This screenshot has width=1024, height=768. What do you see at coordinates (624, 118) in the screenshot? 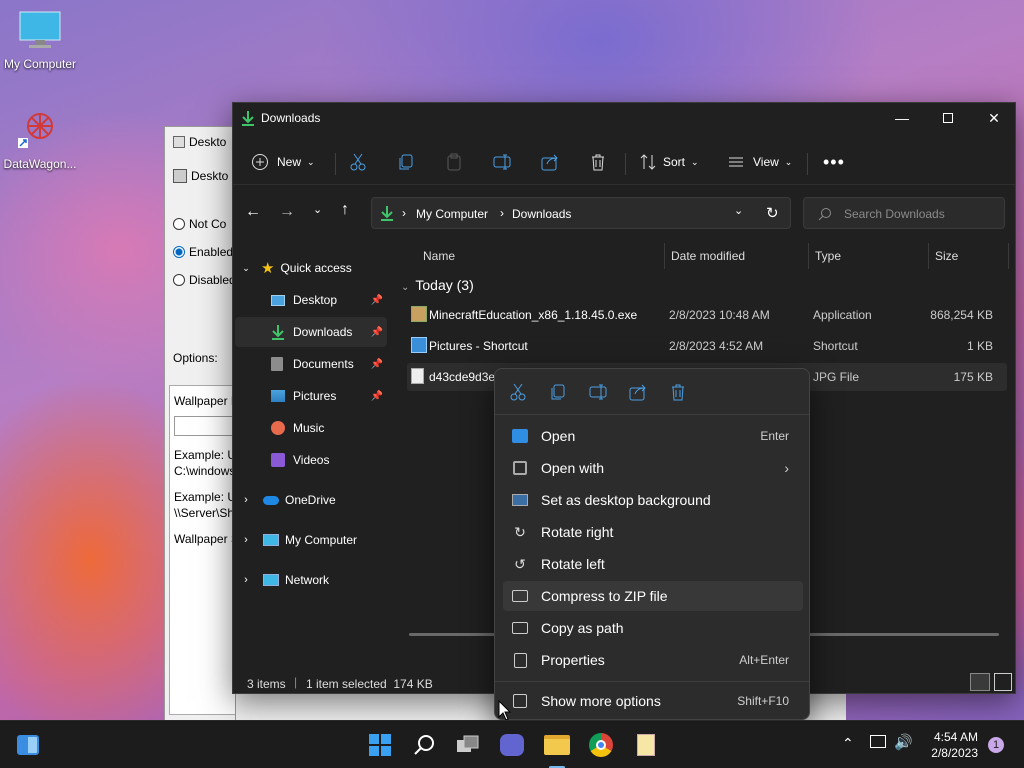
I see `title-bar: Downloads — ✕` at bounding box center [624, 118].